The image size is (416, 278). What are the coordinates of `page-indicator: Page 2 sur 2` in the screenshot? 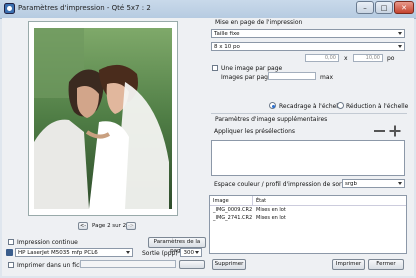 It's located at (109, 226).